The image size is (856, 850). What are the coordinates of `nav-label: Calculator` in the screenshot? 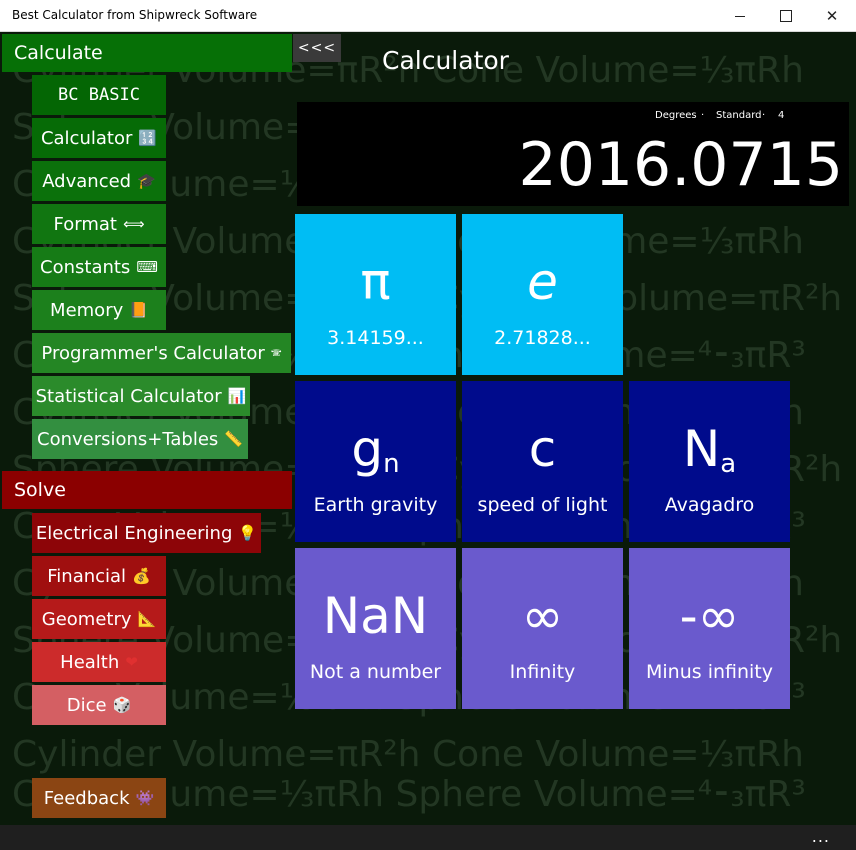 It's located at (86, 138).